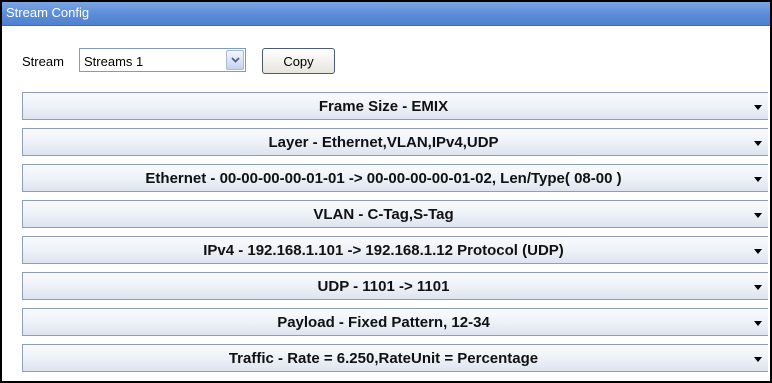 The image size is (772, 383). I want to click on copy-button: Copy, so click(298, 61).